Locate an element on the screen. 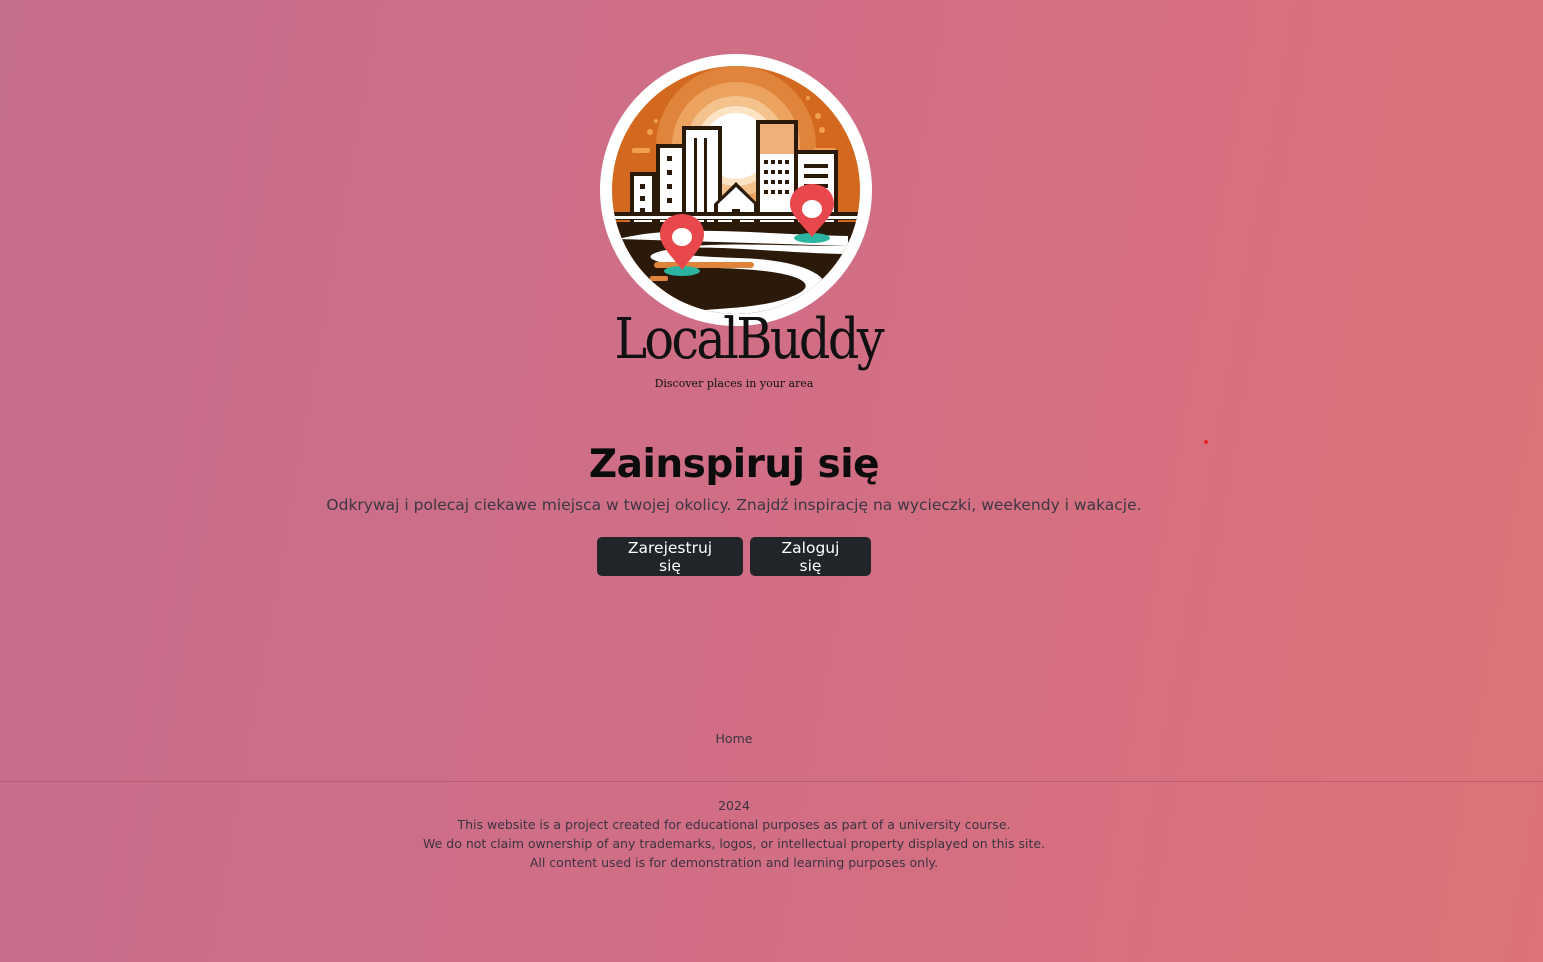 The width and height of the screenshot is (1543, 962). footer-home-link: Home is located at coordinates (734, 738).